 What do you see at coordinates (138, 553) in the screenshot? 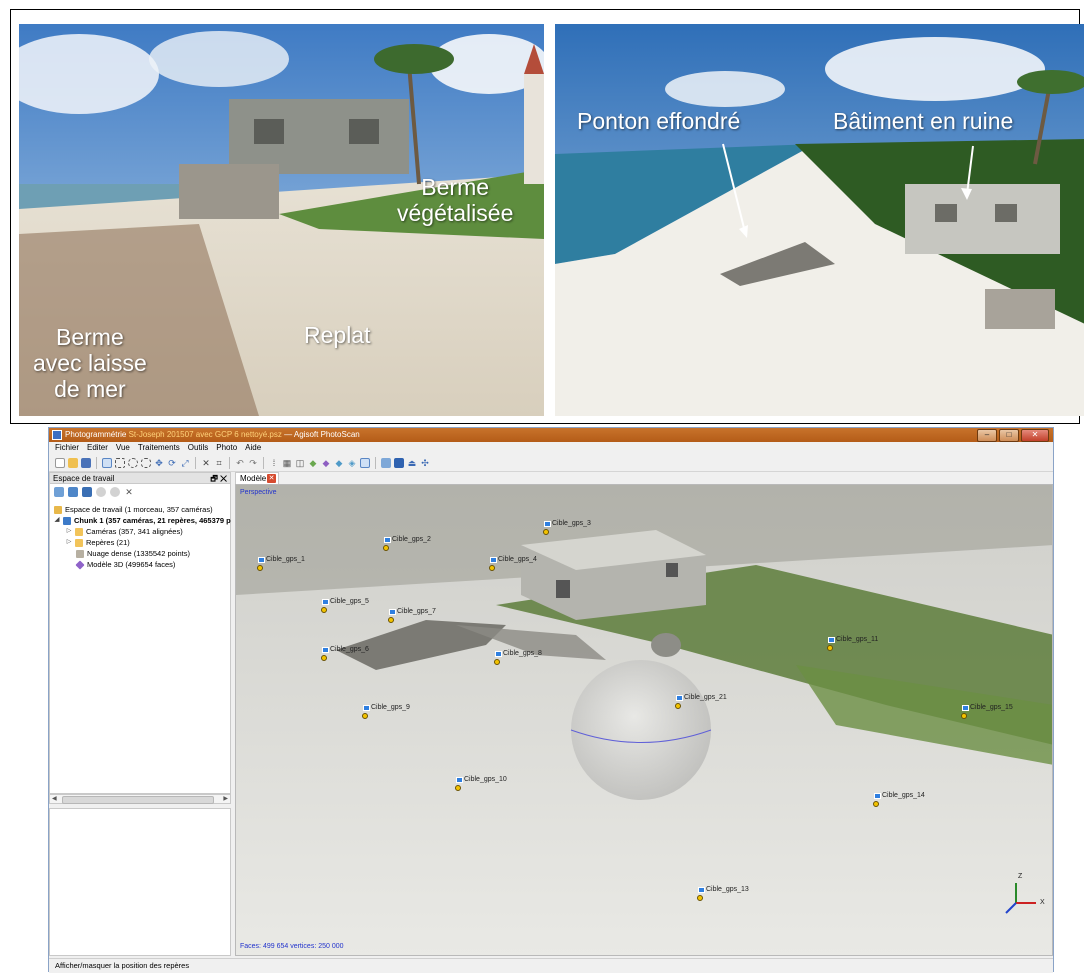
I see `tree-item-label: Nuage dense (1335542 points)` at bounding box center [138, 553].